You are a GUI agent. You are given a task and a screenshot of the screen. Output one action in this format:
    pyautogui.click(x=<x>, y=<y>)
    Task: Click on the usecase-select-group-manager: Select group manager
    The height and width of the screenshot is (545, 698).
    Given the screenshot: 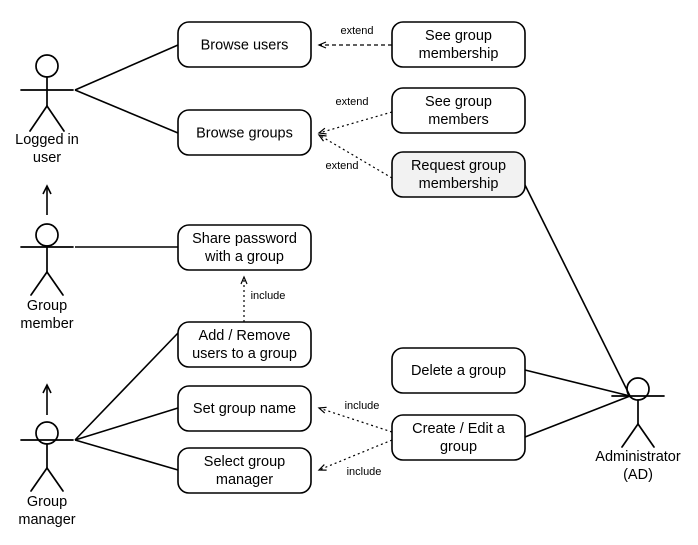 What is the action you would take?
    pyautogui.click(x=244, y=470)
    